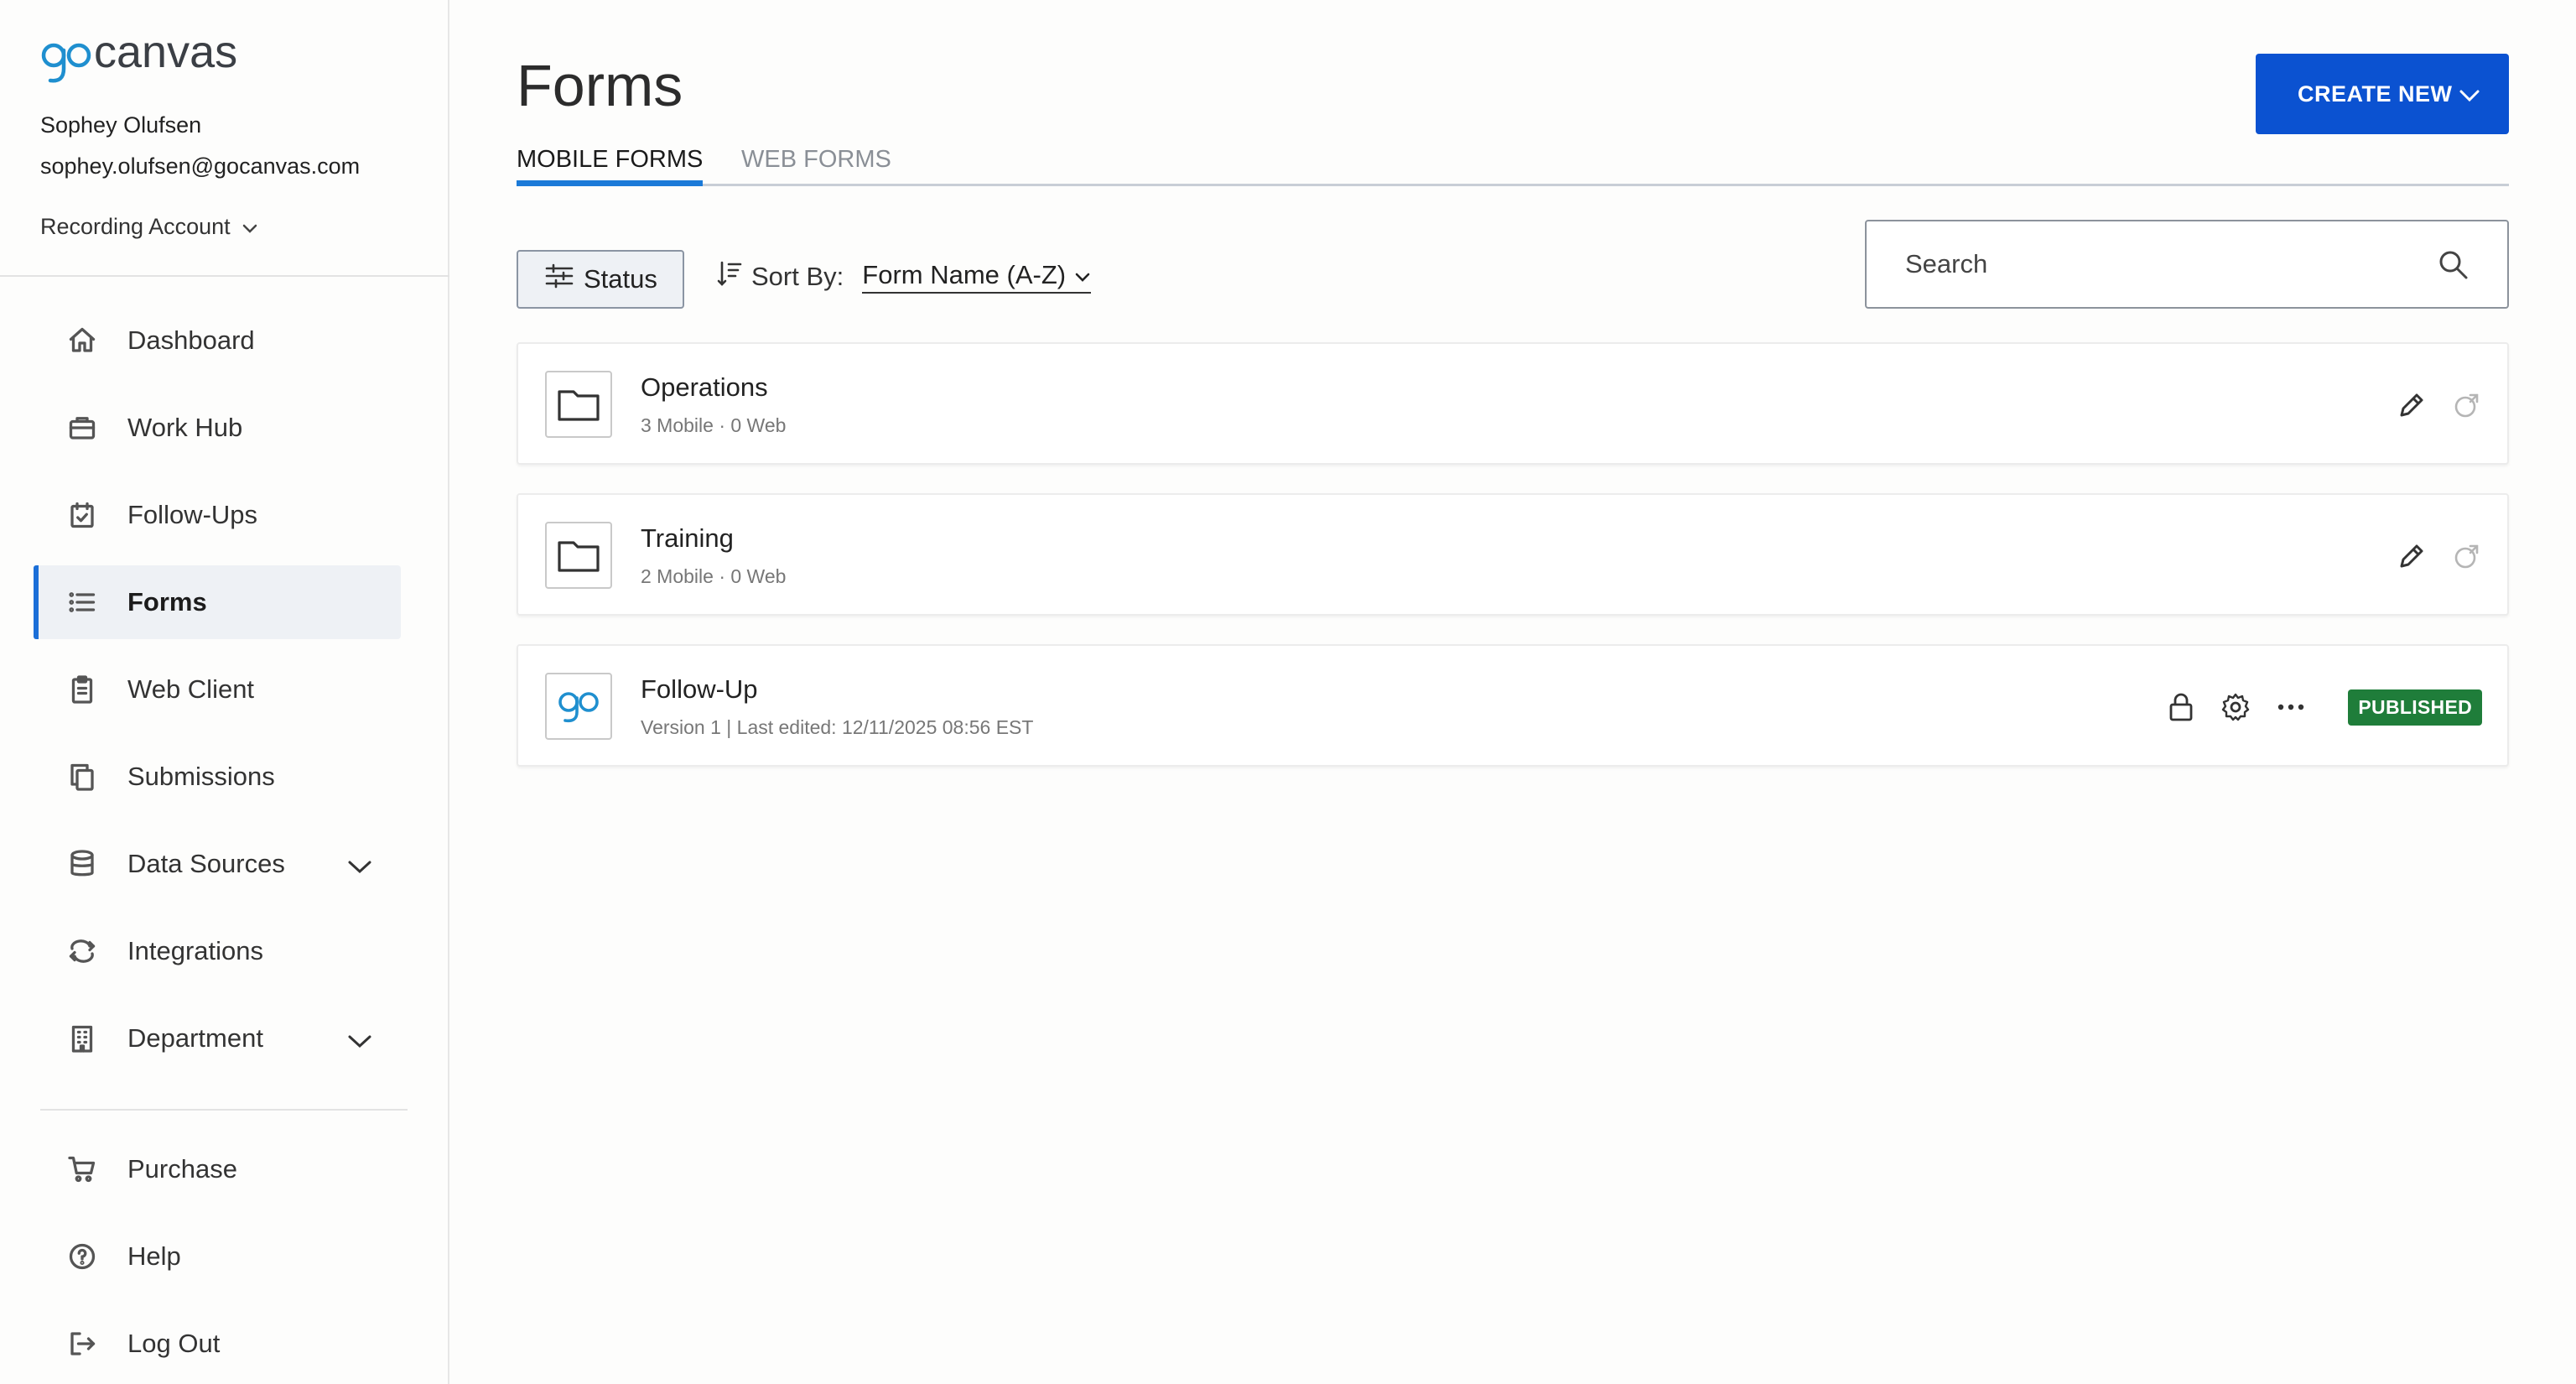 The height and width of the screenshot is (1384, 2576). What do you see at coordinates (704, 387) in the screenshot?
I see `folder-title: Operations` at bounding box center [704, 387].